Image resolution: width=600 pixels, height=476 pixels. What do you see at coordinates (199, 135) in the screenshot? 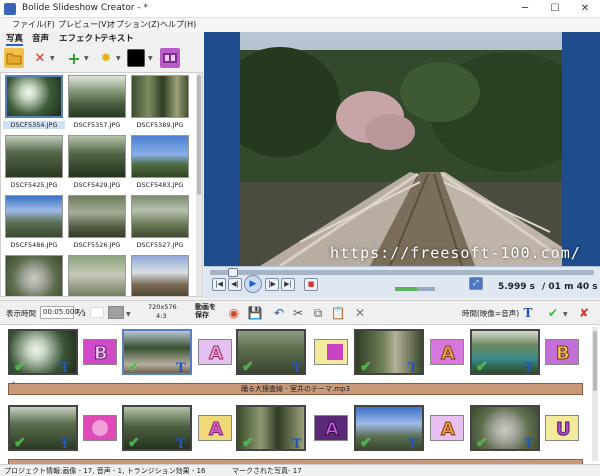
I see `thumbnail-scroll-thumb` at bounding box center [199, 135].